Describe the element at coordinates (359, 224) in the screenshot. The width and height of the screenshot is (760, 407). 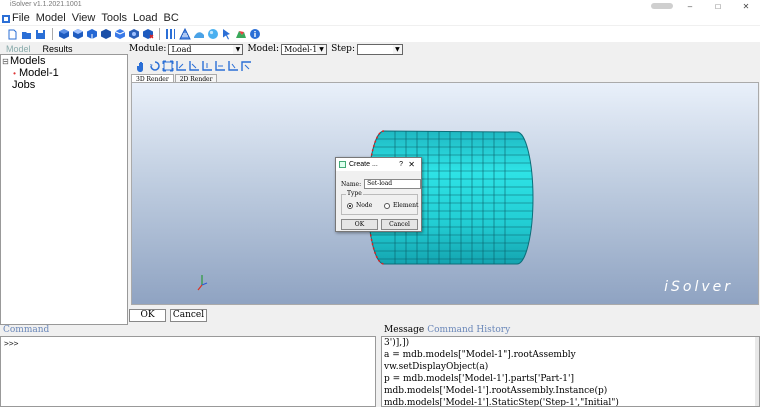
I see `dialog-ok-button: OK` at that location.